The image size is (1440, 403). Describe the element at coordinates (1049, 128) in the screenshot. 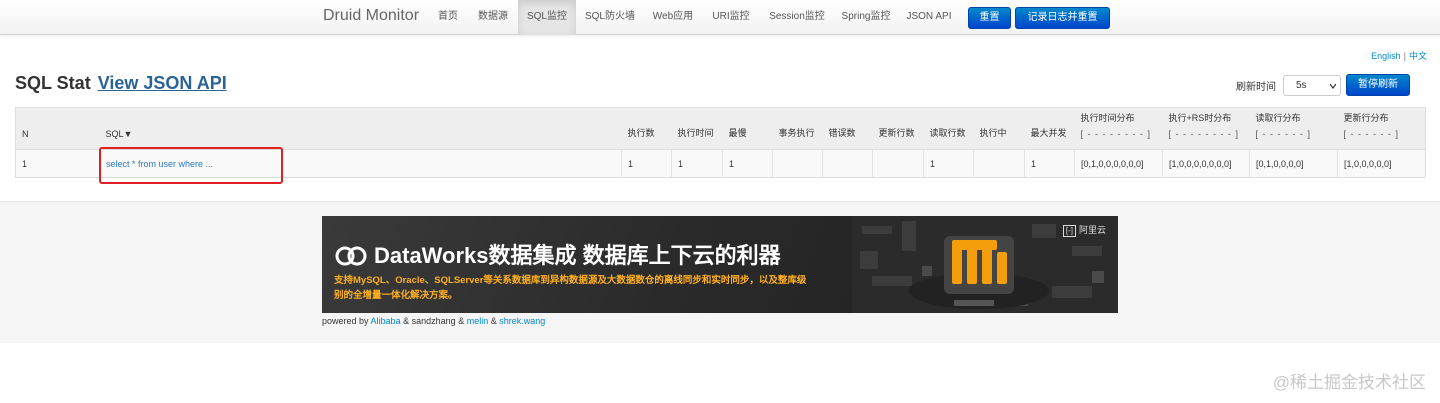

I see `col-max-concurrent: 最大并发` at that location.